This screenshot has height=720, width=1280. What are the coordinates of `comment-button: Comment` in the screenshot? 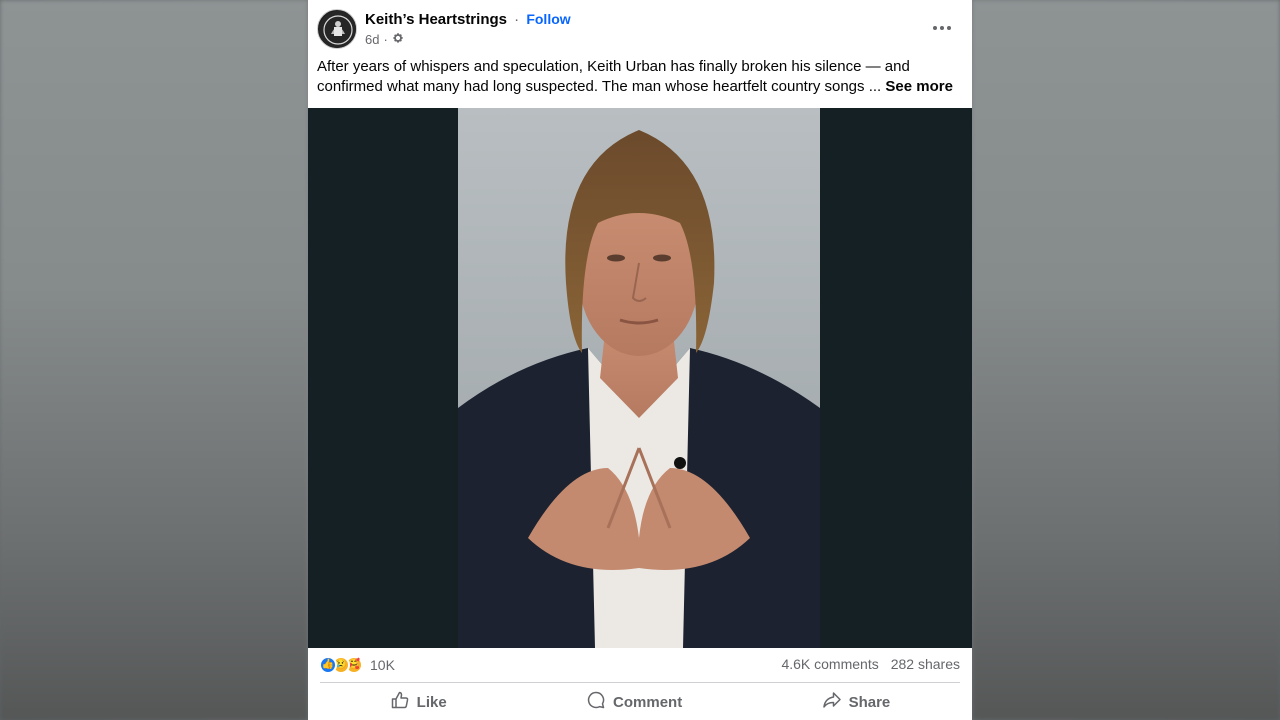 It's located at (634, 702).